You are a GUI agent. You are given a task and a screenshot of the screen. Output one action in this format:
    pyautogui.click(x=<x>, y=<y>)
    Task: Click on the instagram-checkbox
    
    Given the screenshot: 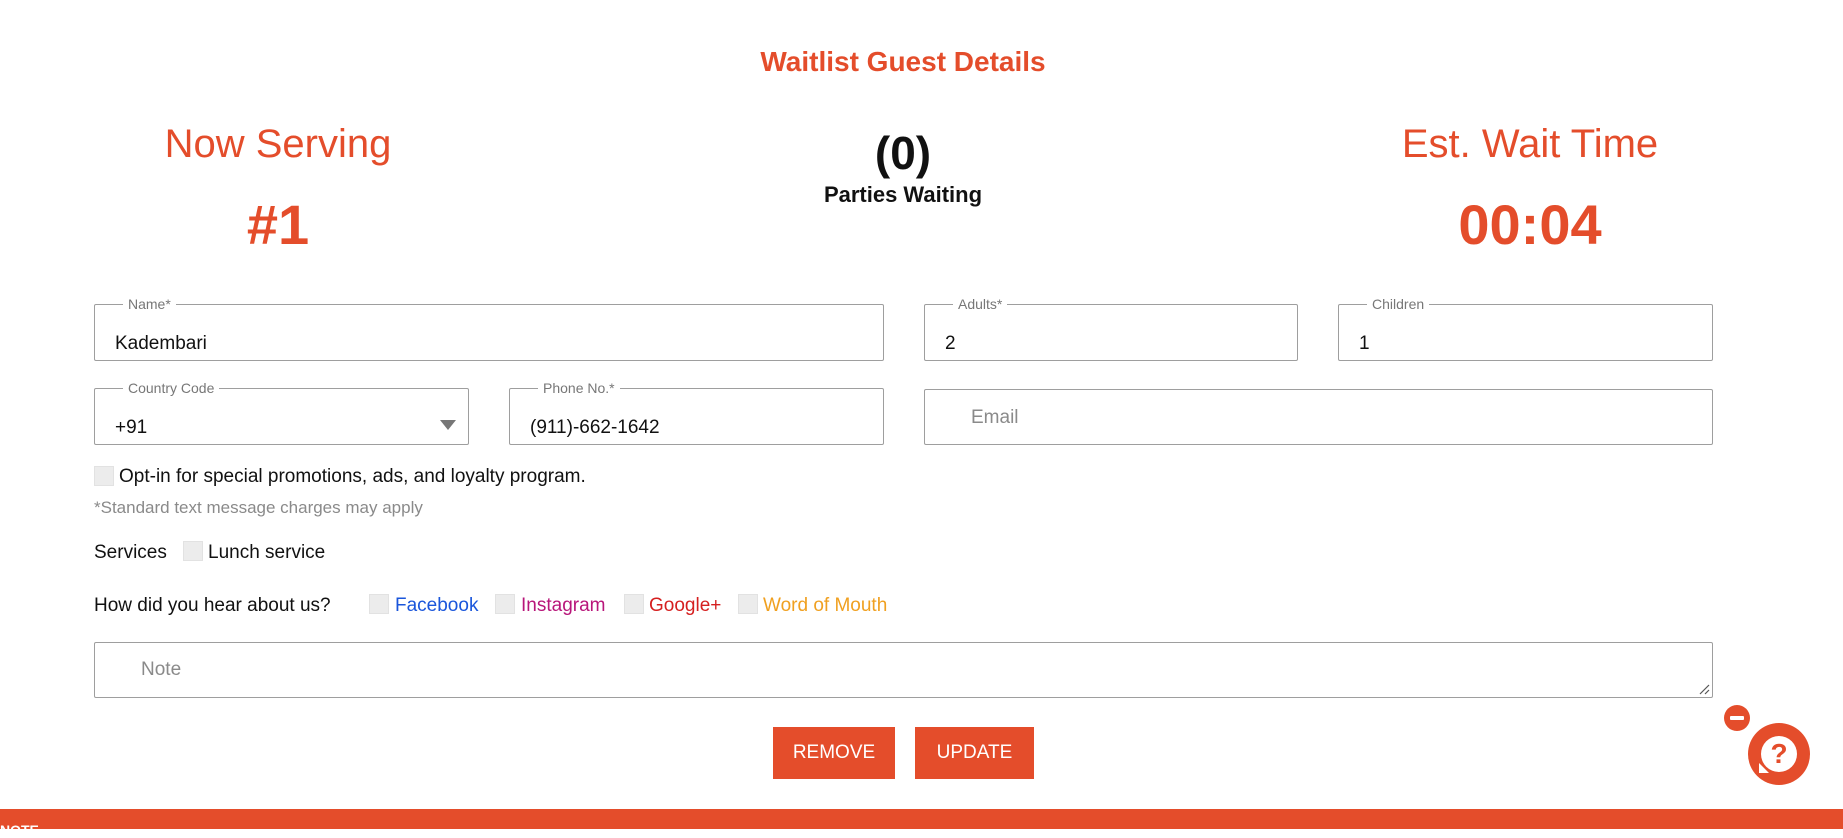 What is the action you would take?
    pyautogui.click(x=505, y=604)
    